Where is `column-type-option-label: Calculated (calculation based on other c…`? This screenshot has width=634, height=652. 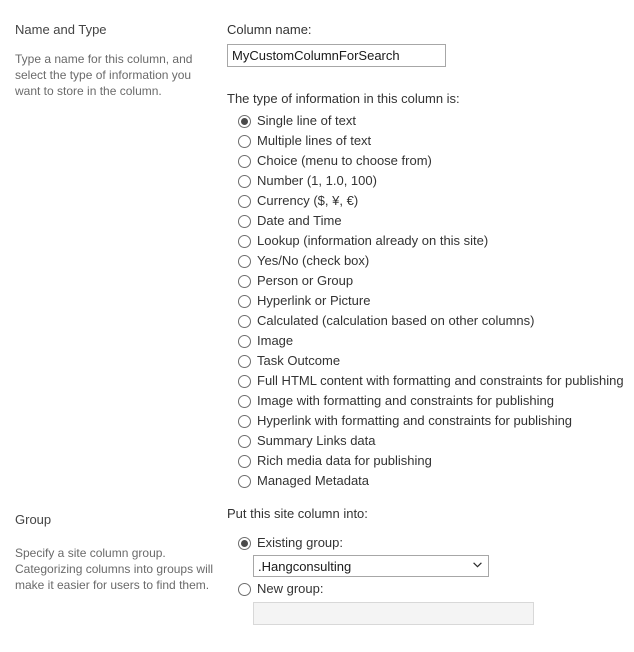 column-type-option-label: Calculated (calculation based on other c… is located at coordinates (396, 321).